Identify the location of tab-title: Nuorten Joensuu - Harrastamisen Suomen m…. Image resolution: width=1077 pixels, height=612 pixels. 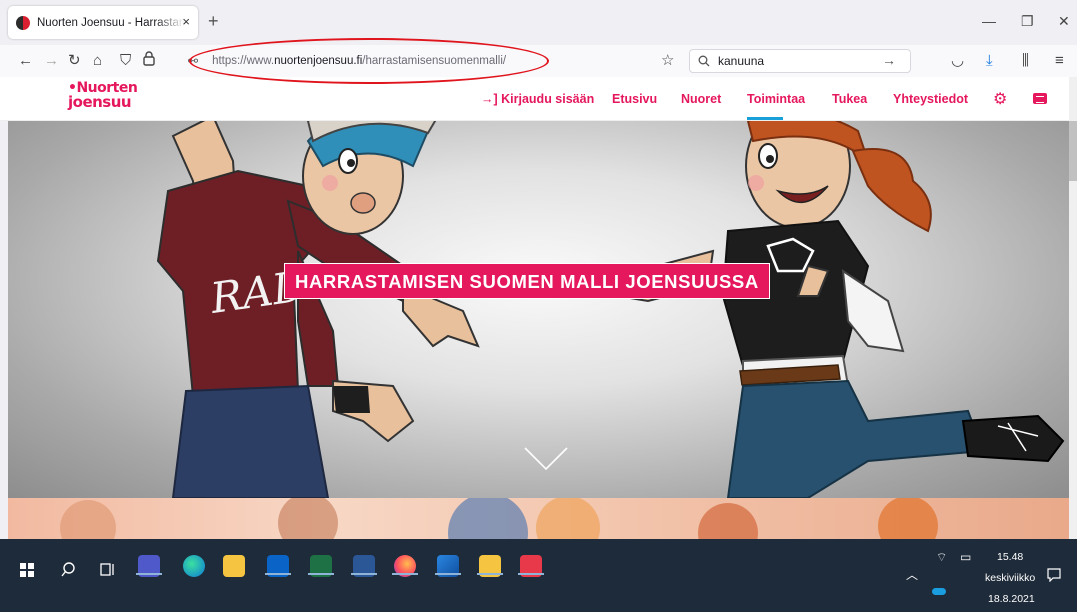
(111, 22).